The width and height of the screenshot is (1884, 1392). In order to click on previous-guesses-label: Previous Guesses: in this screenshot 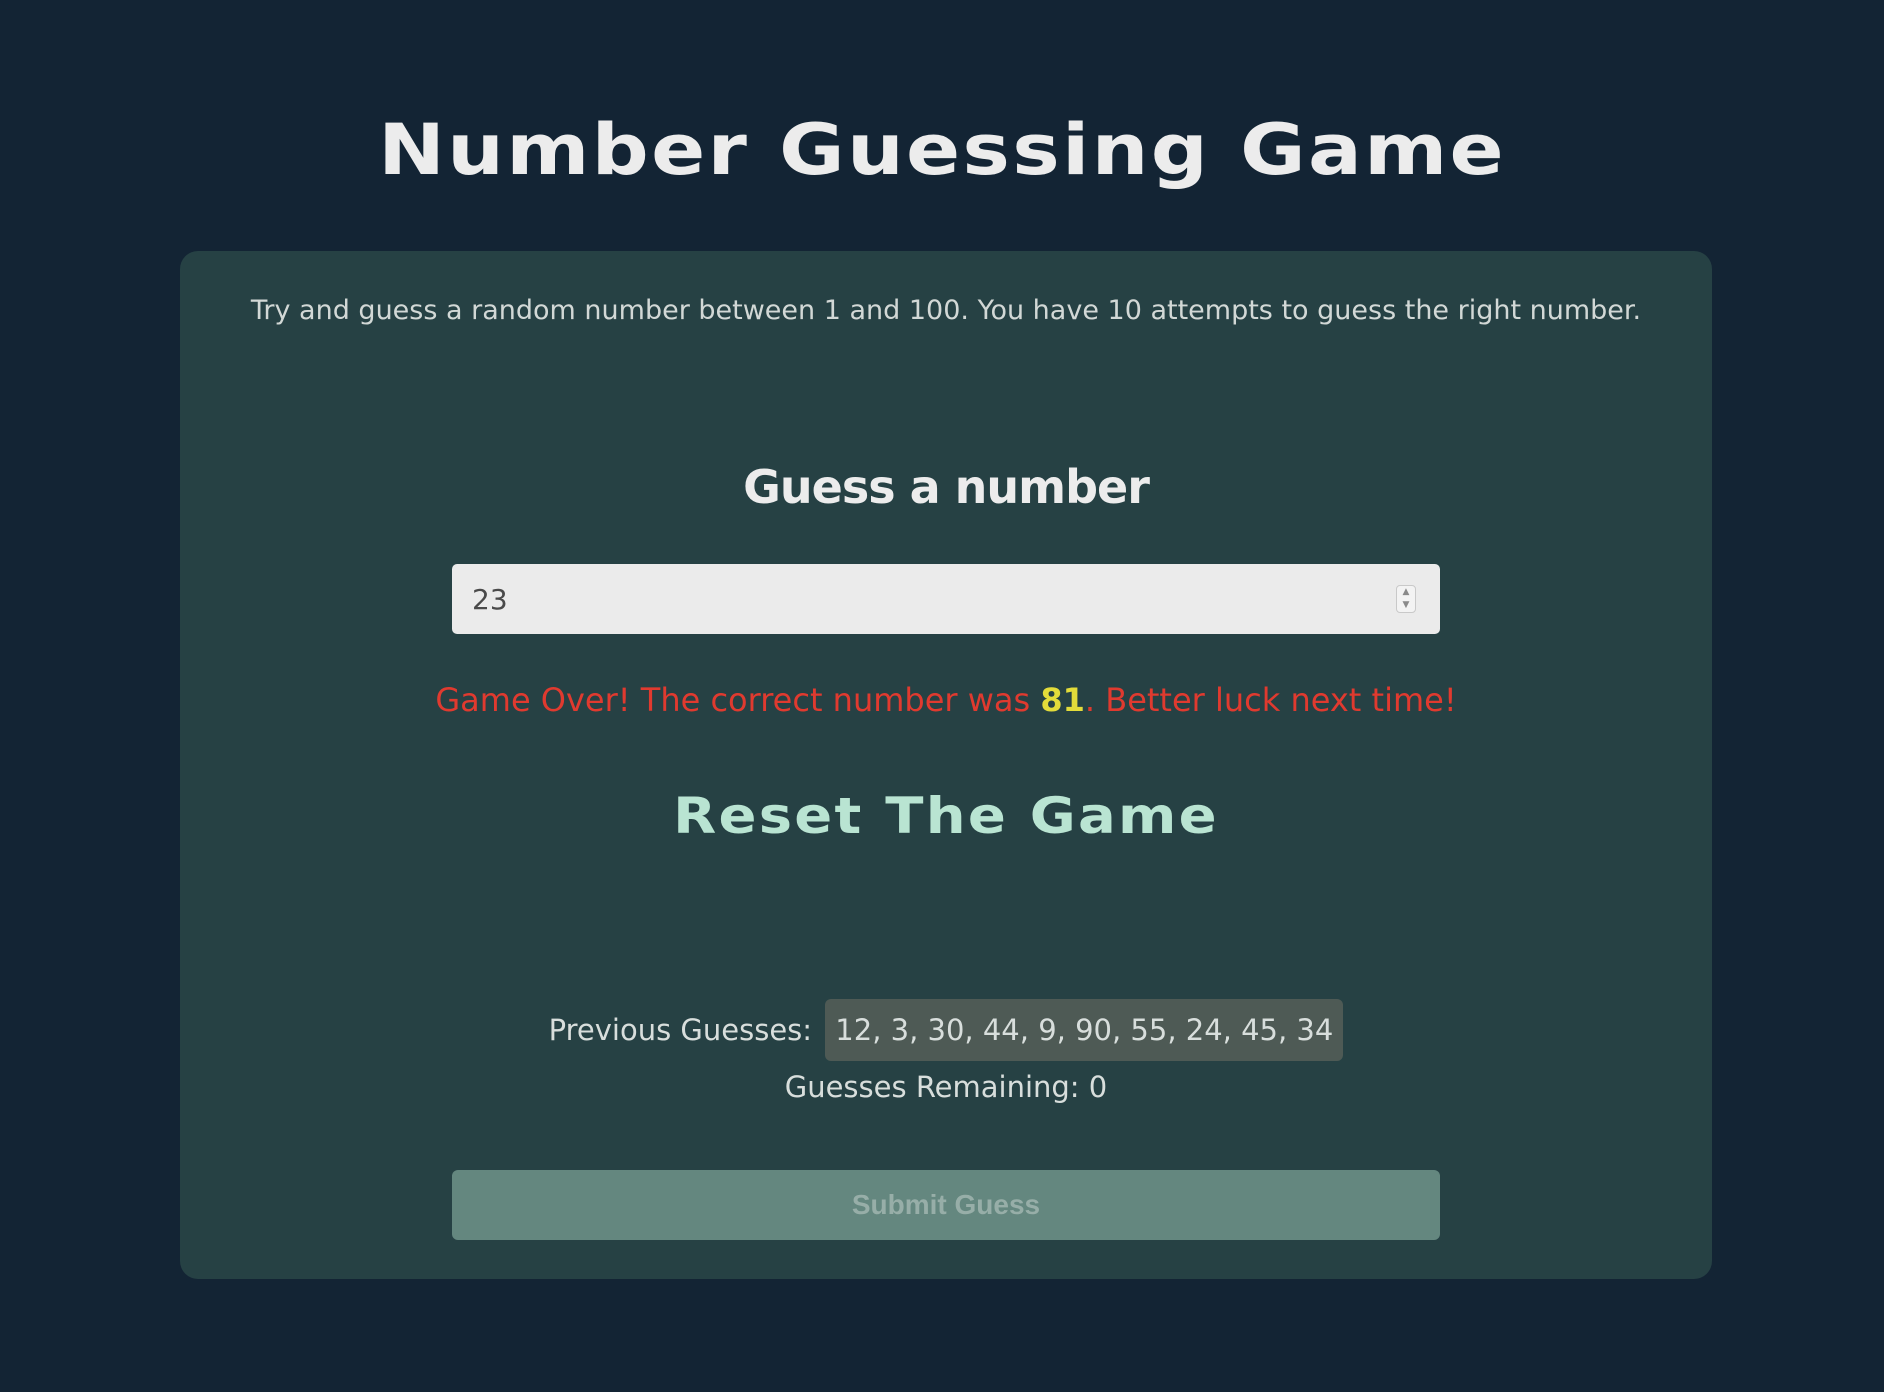, I will do `click(680, 1030)`.